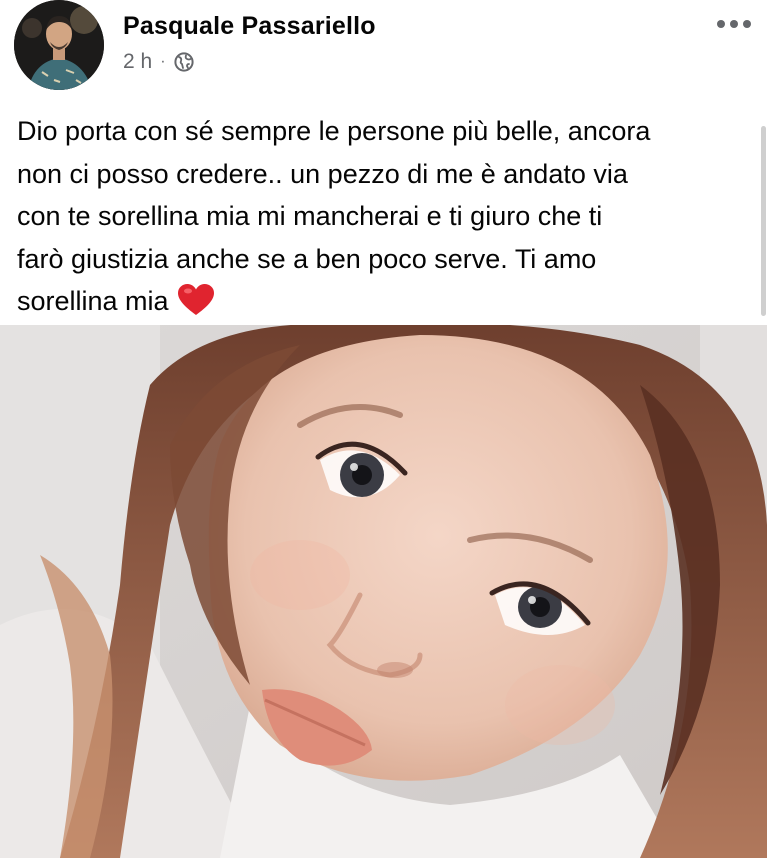  What do you see at coordinates (383, 50) in the screenshot?
I see `post-header: Pasquale Passariello 2 h ·` at bounding box center [383, 50].